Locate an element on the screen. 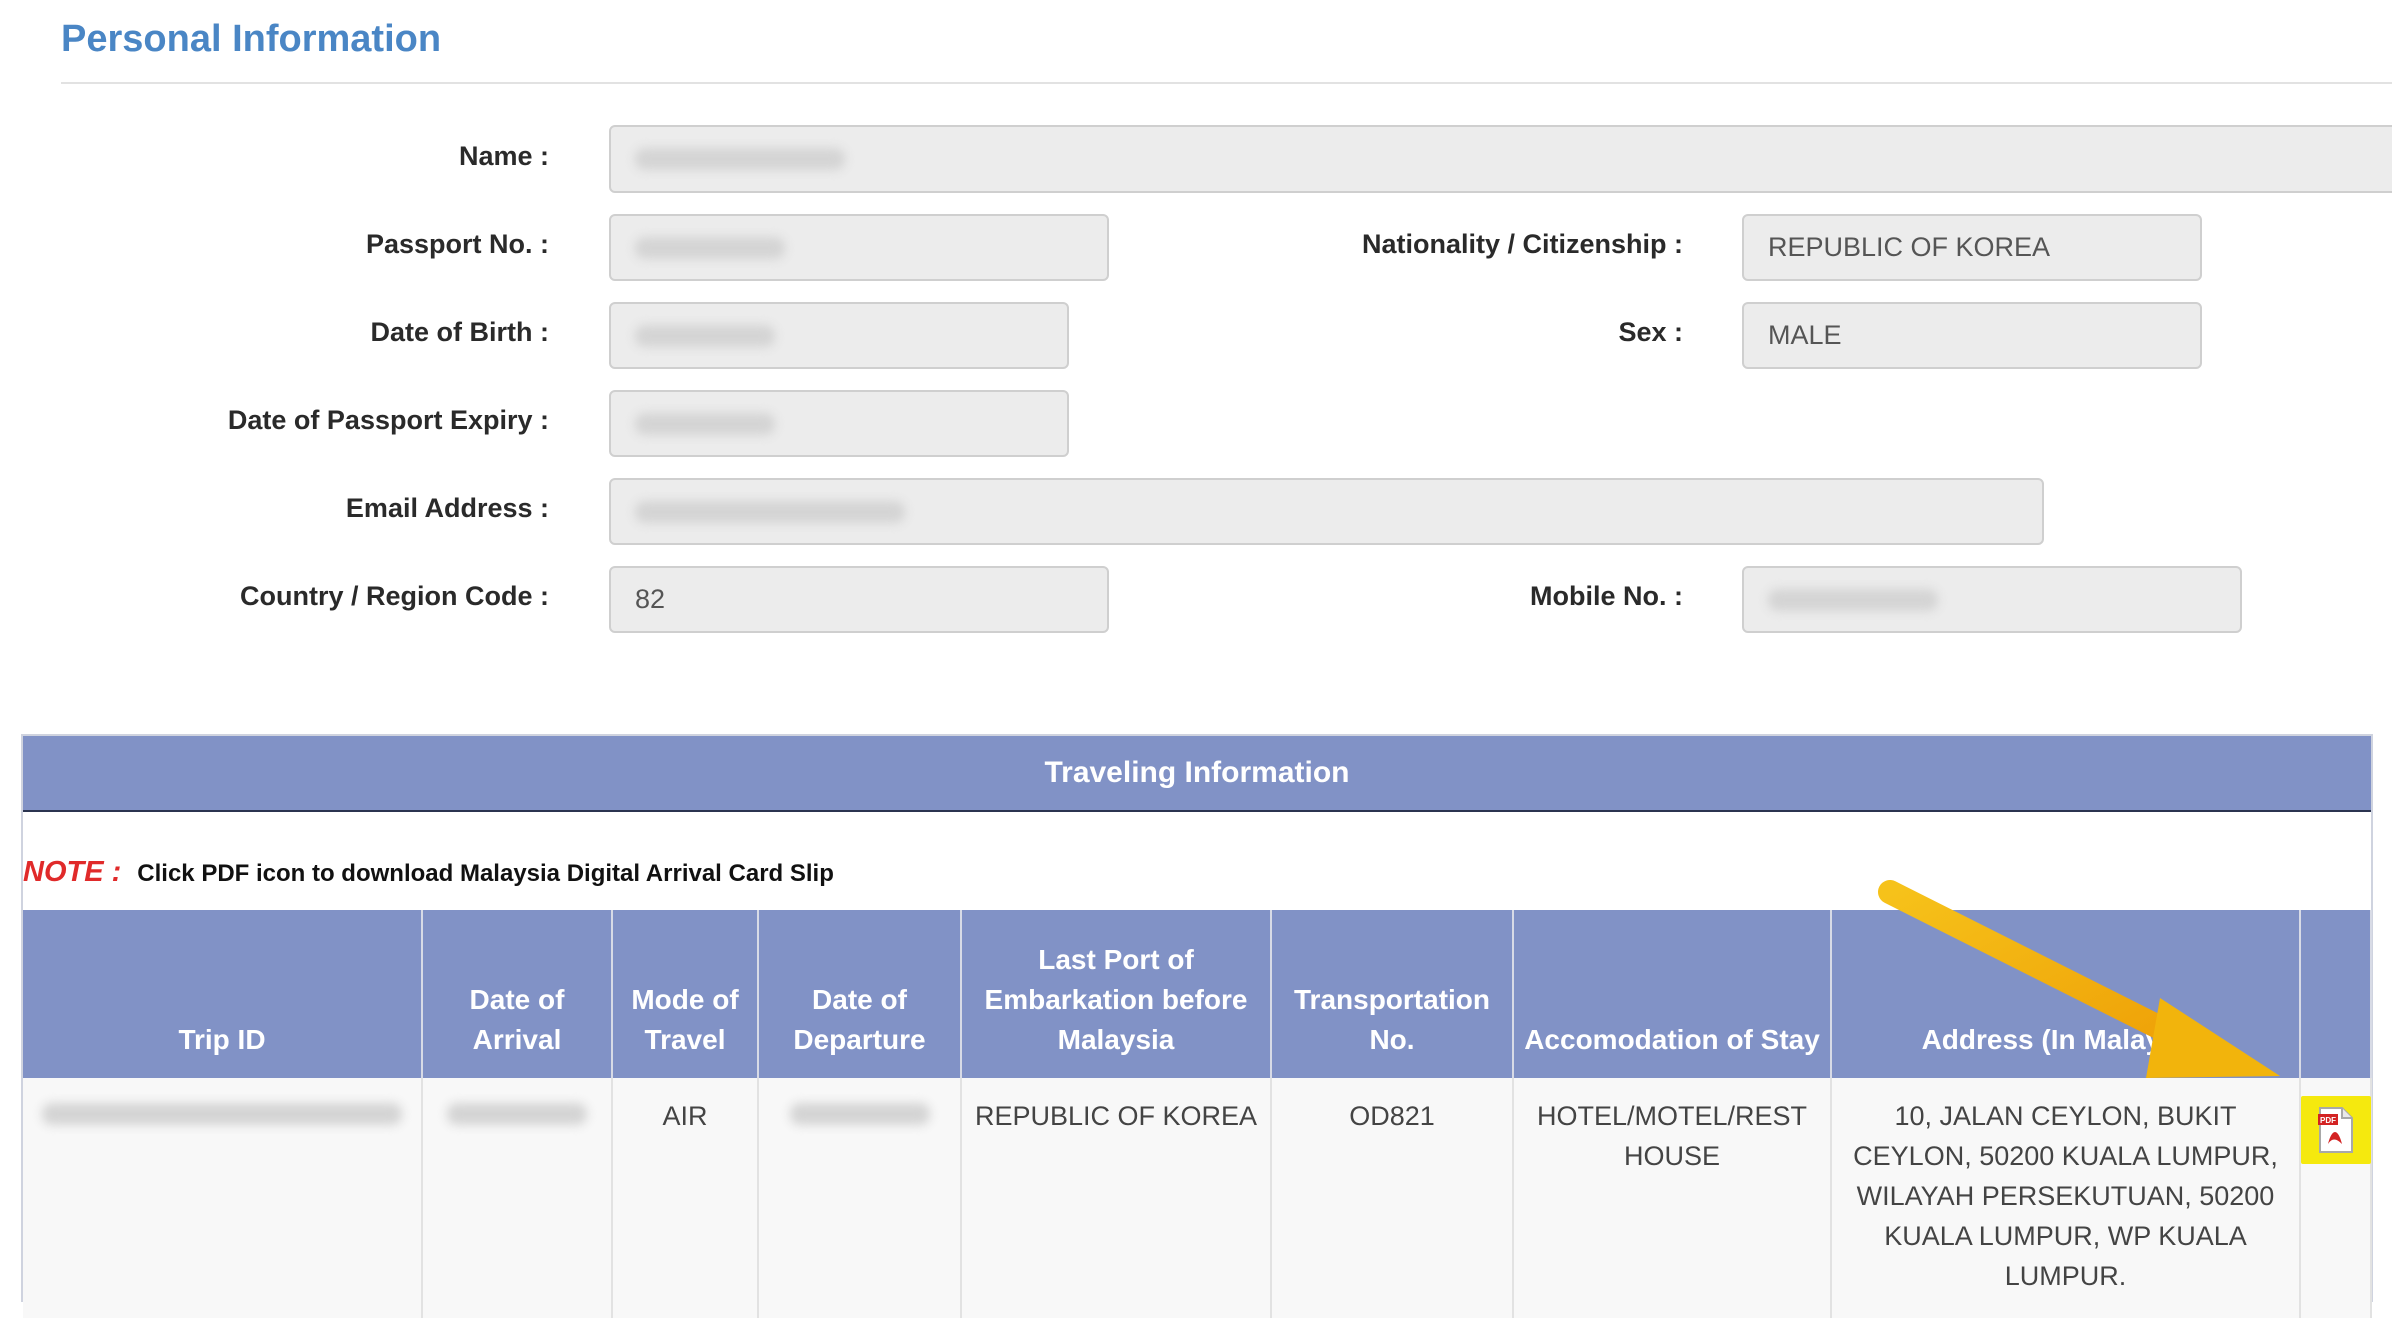 This screenshot has width=2392, height=1318. cell-date-of-departure is located at coordinates (860, 1198).